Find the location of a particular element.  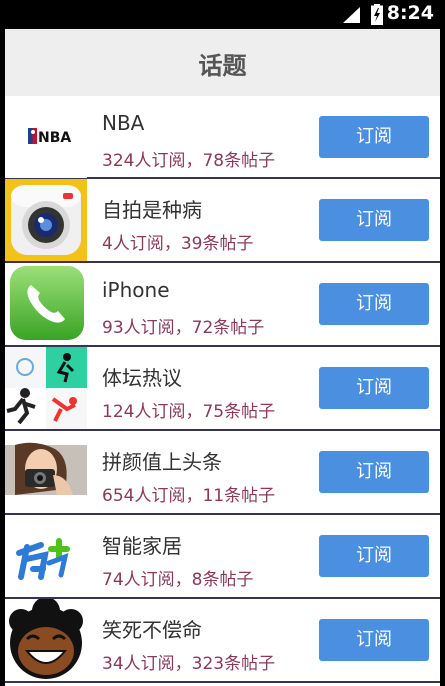

clock: 8:24 is located at coordinates (410, 13).